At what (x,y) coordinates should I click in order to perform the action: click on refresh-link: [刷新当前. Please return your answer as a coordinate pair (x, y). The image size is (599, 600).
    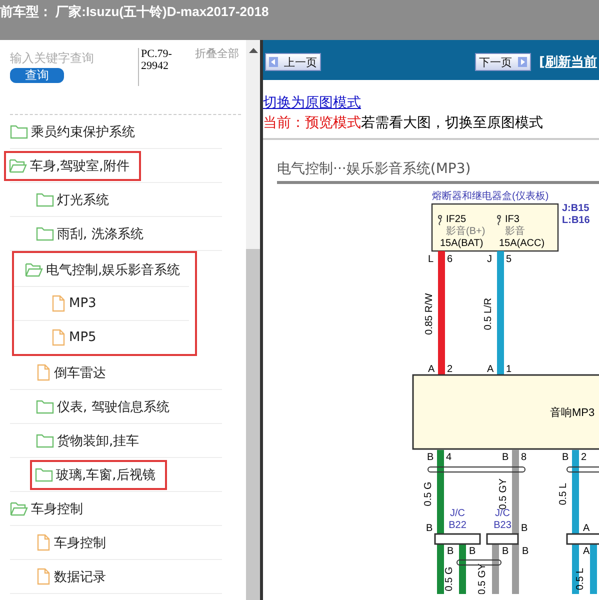
    Looking at the image, I should click on (568, 62).